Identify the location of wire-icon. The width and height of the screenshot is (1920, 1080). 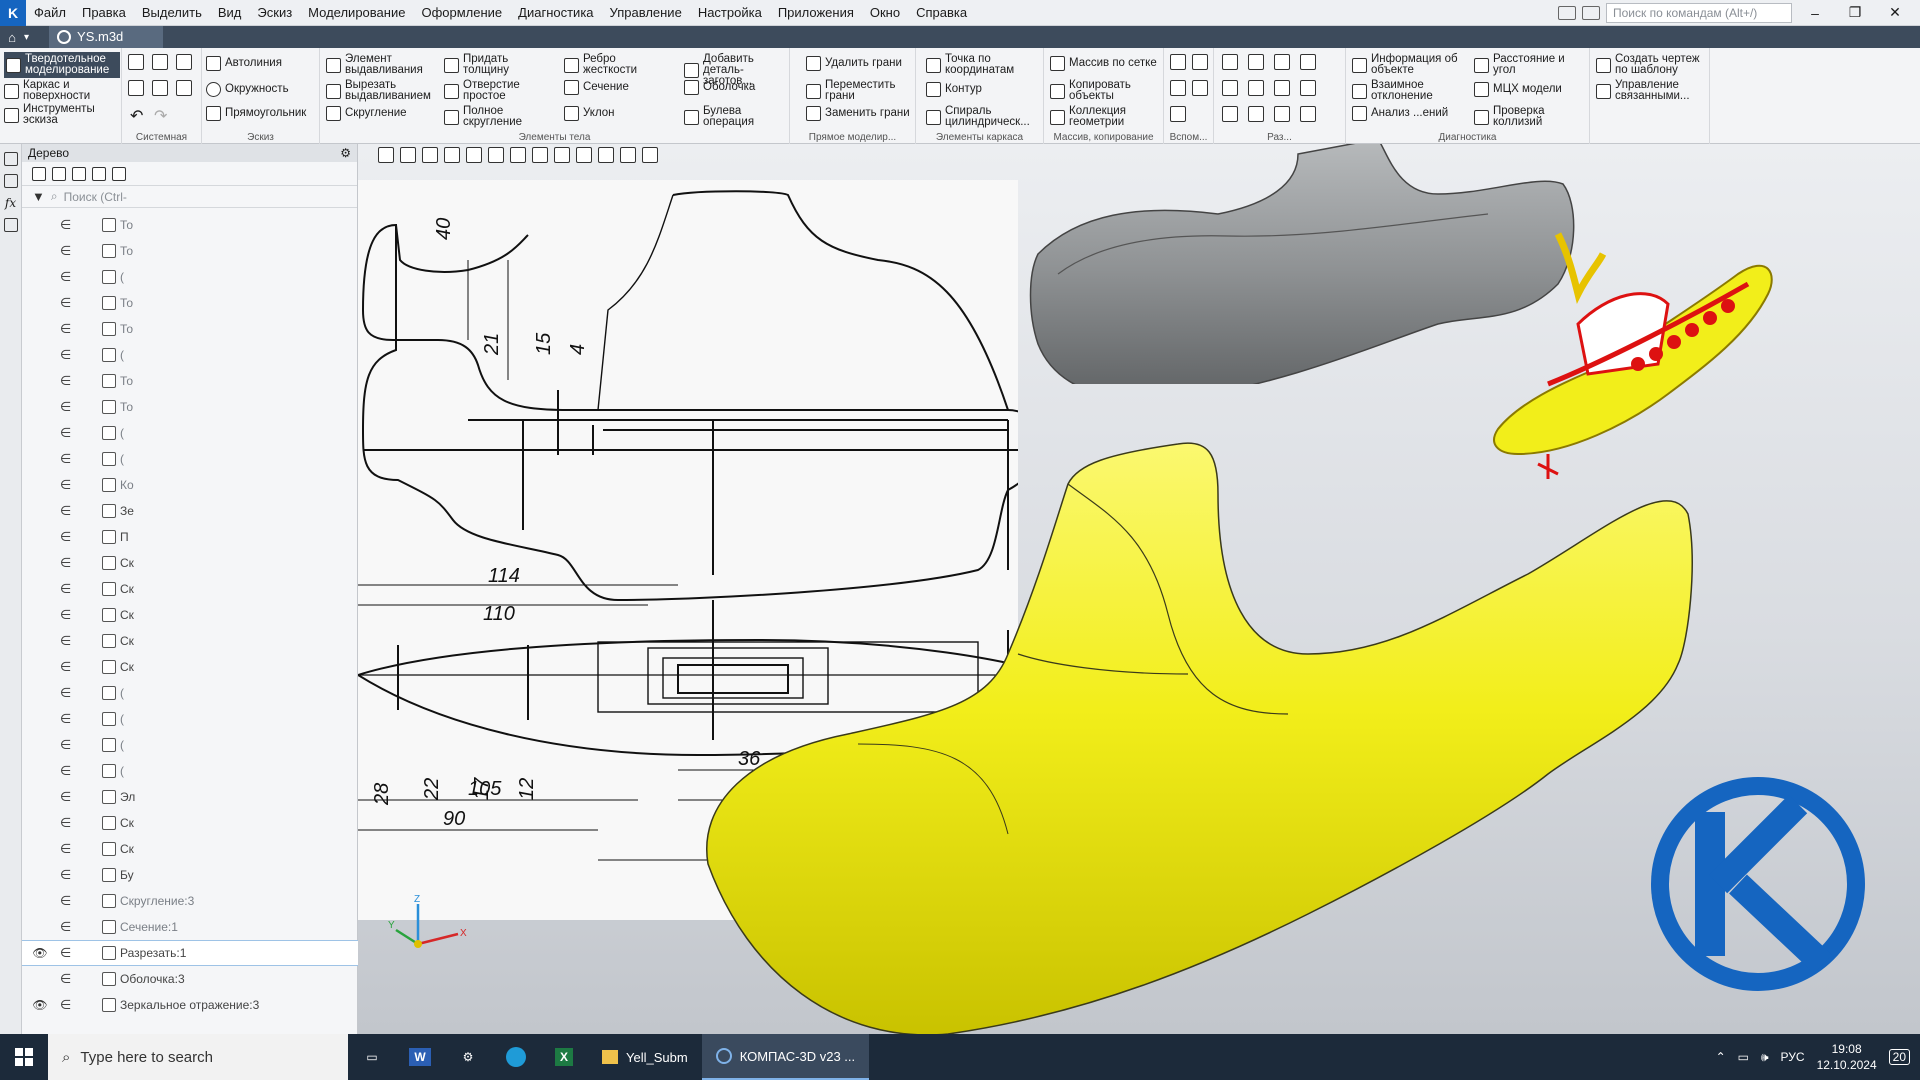
(518, 155).